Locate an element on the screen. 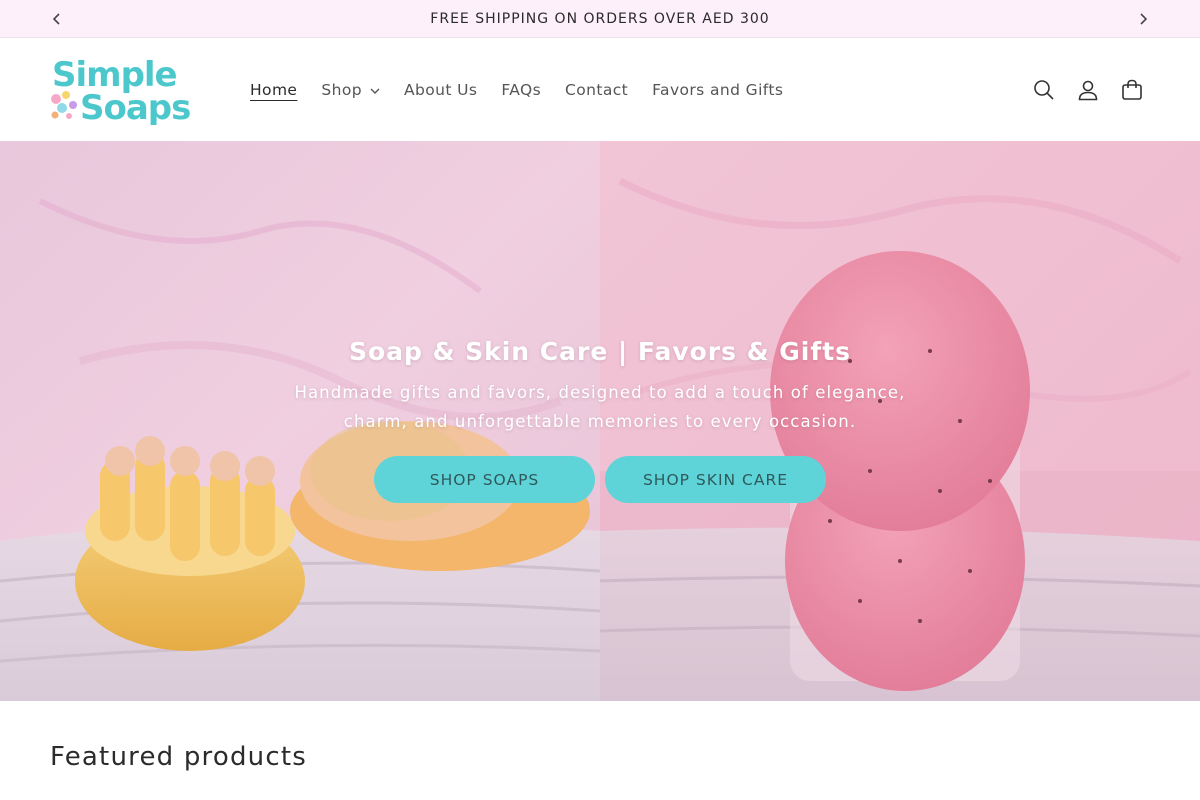 This screenshot has height=800, width=1200. svg-text: Soaps is located at coordinates (135, 106).